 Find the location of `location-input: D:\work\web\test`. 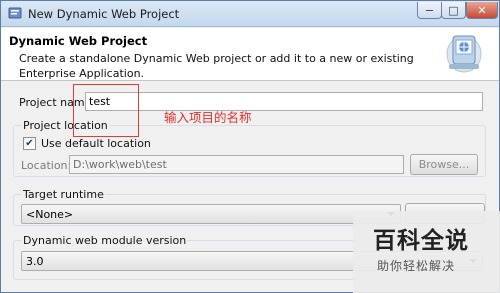

location-input: D:\work\web\test is located at coordinates (236, 164).